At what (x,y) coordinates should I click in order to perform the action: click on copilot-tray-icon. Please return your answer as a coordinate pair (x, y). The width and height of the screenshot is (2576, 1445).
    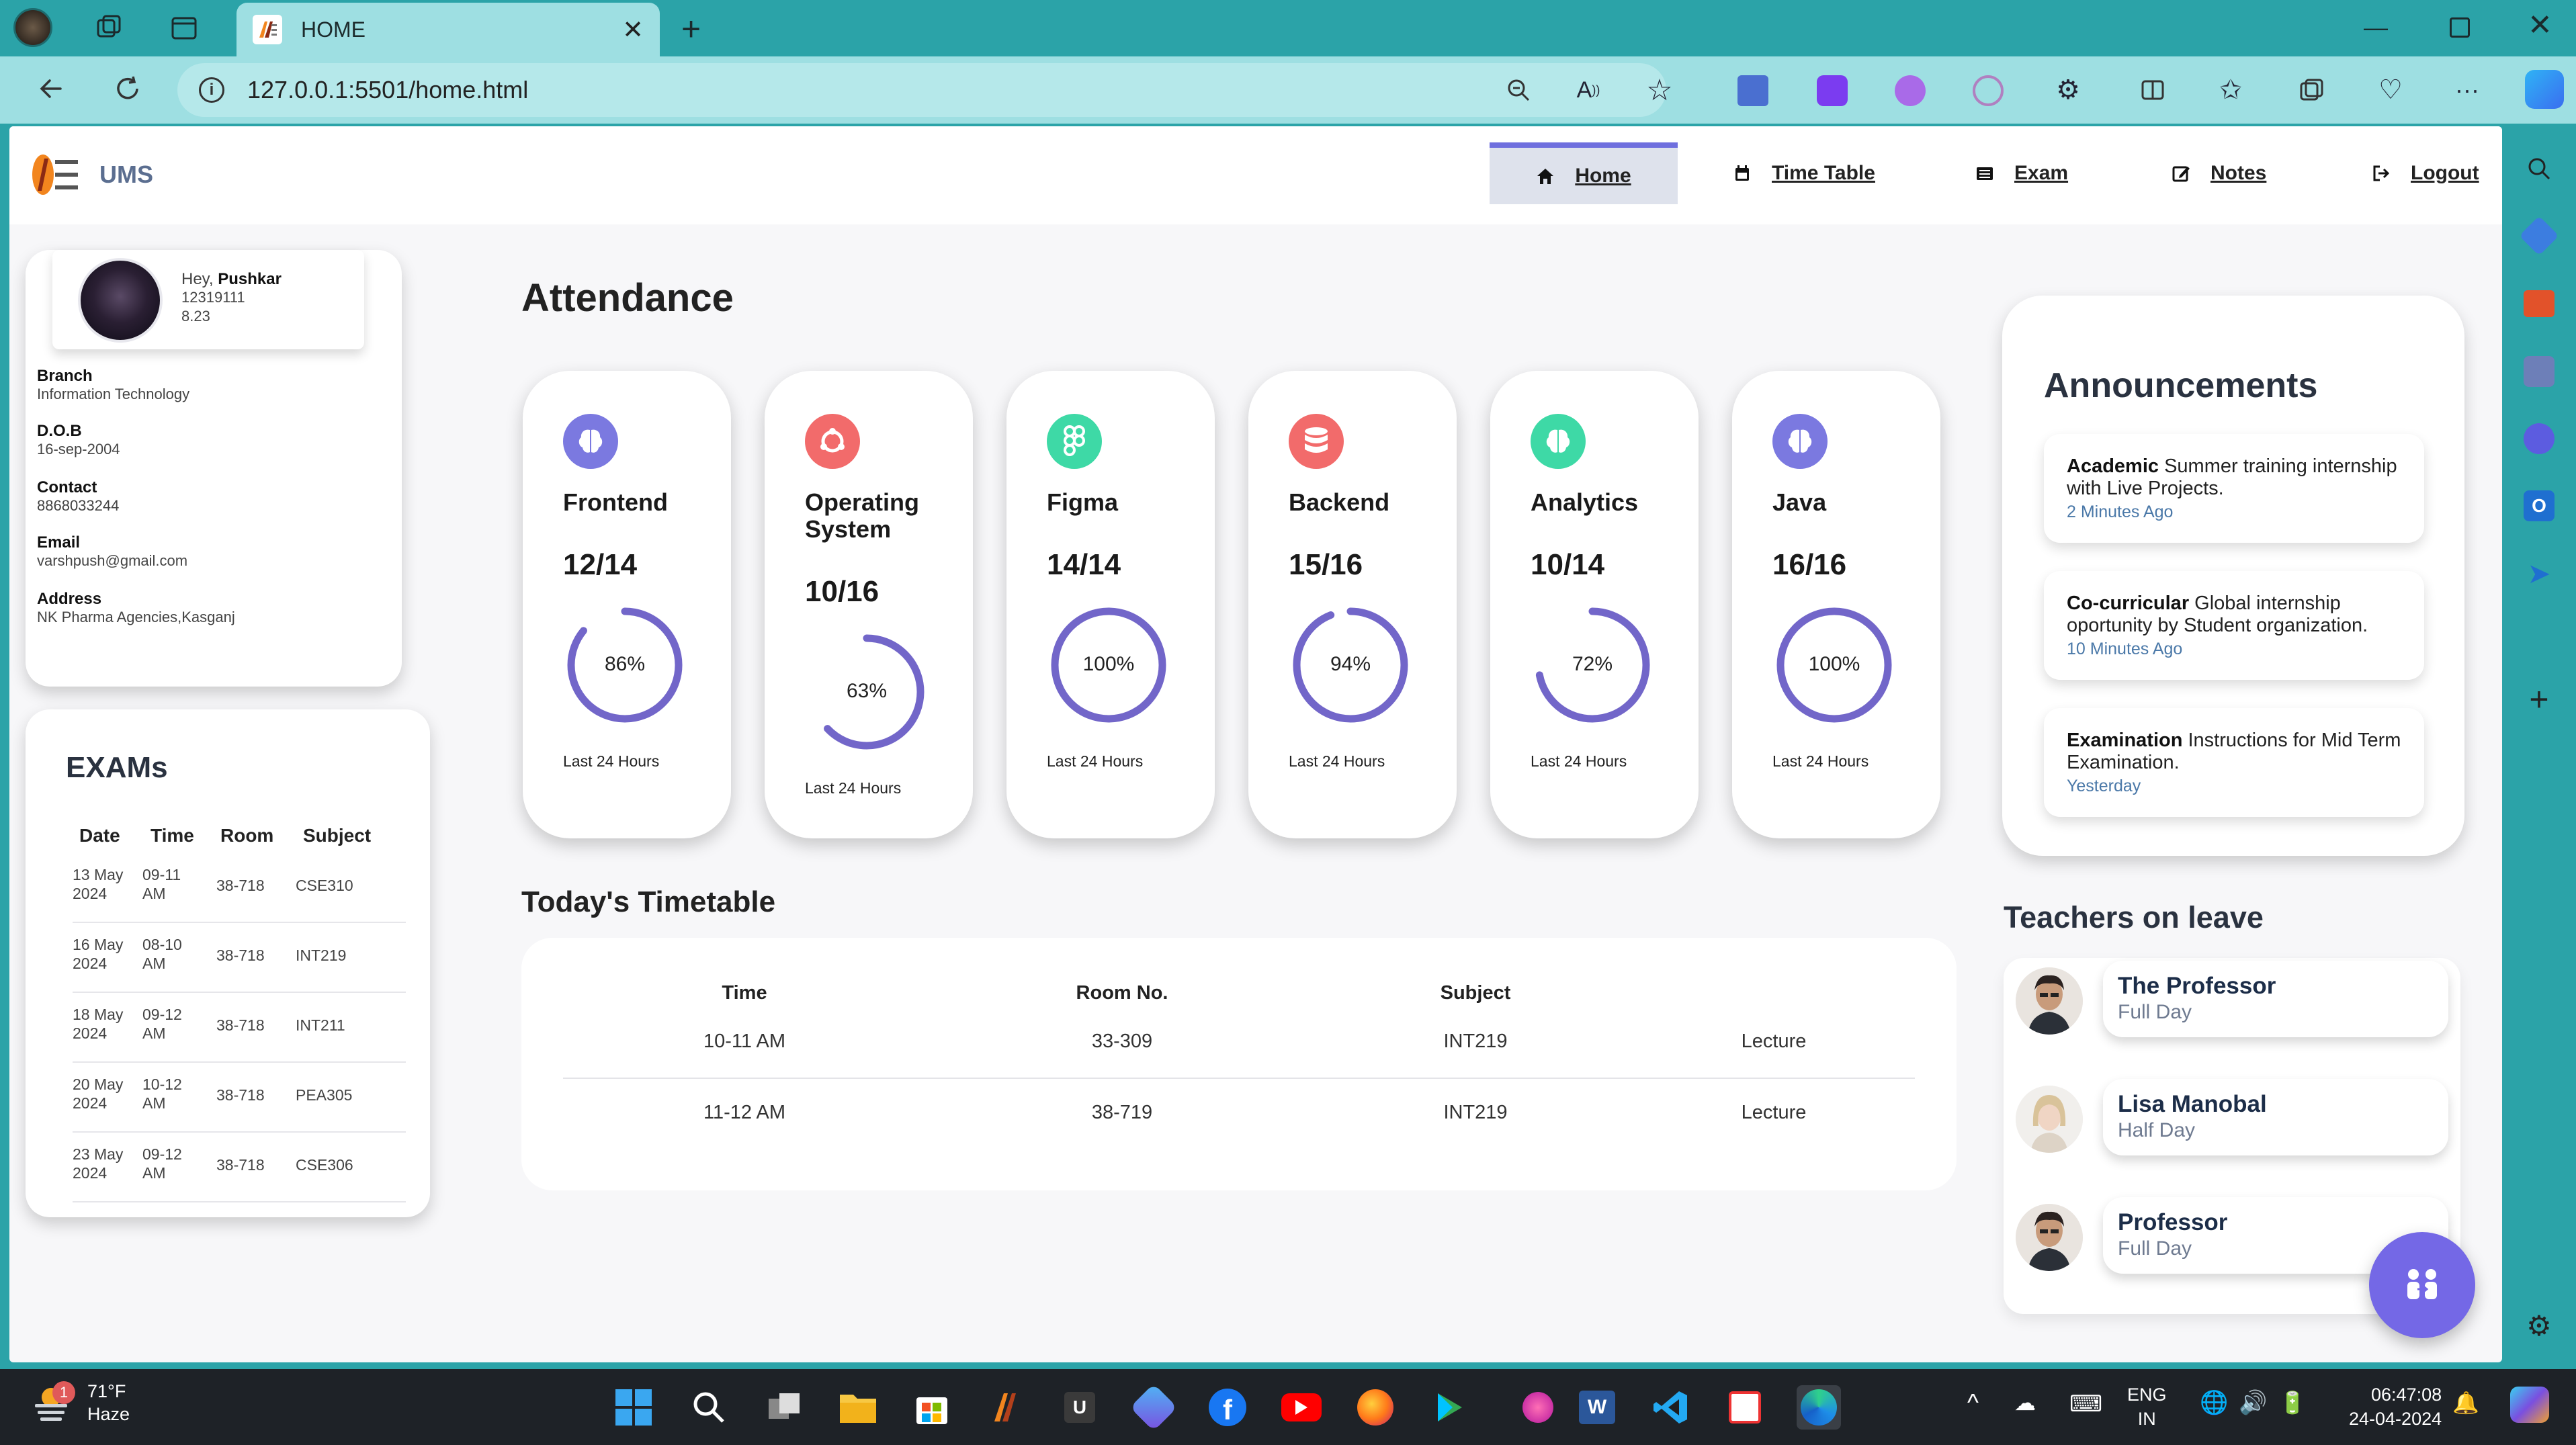
    Looking at the image, I should click on (2529, 1405).